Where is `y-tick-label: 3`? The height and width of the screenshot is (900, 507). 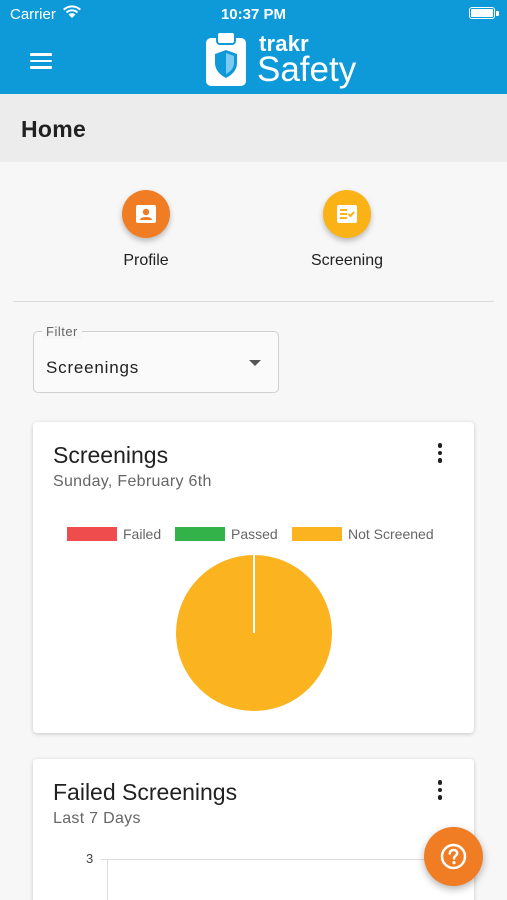
y-tick-label: 3 is located at coordinates (90, 858).